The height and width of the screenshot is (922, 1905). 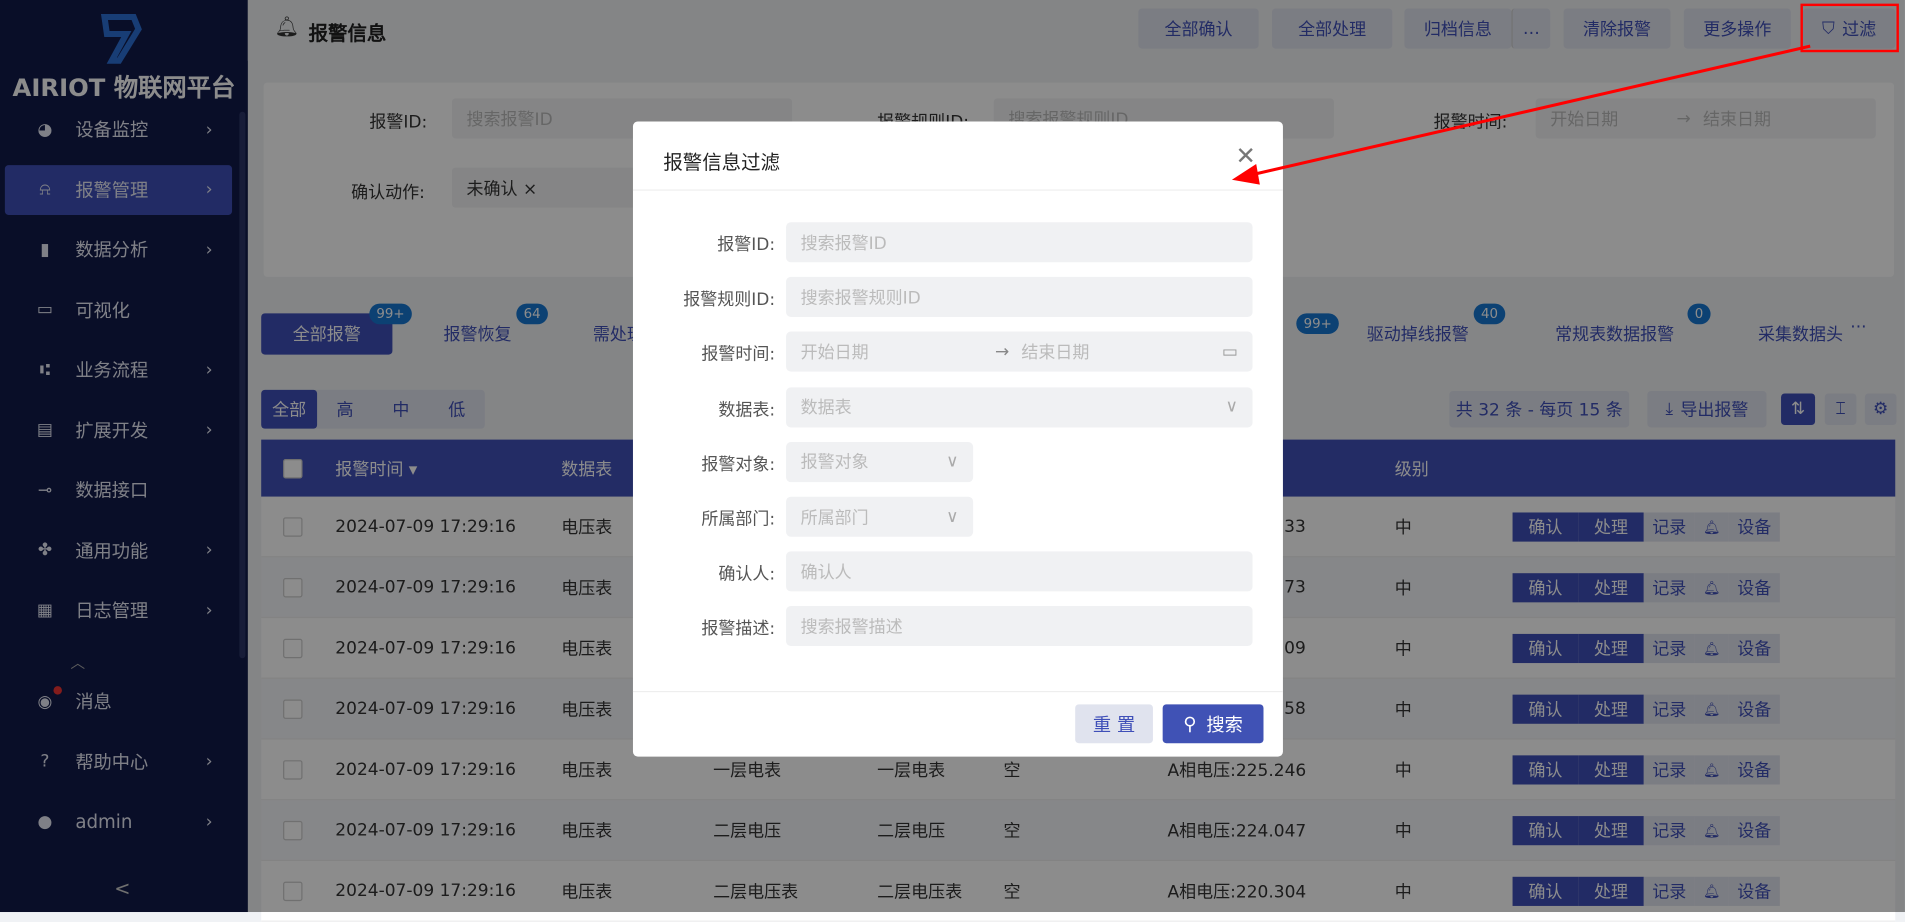 I want to click on annotation-arrow, so click(x=1521, y=114).